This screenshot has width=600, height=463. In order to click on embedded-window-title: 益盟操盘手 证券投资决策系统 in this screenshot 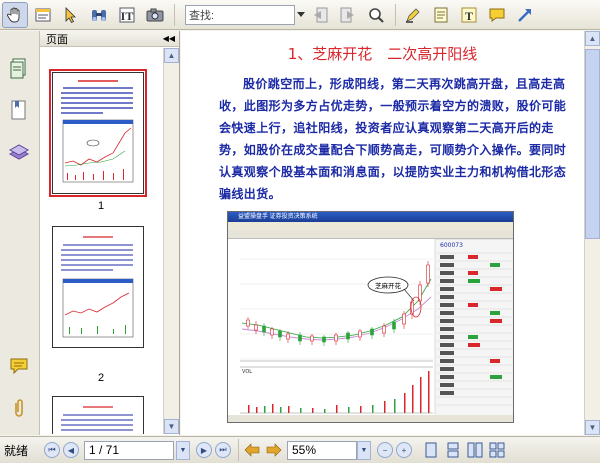, I will do `click(370, 217)`.